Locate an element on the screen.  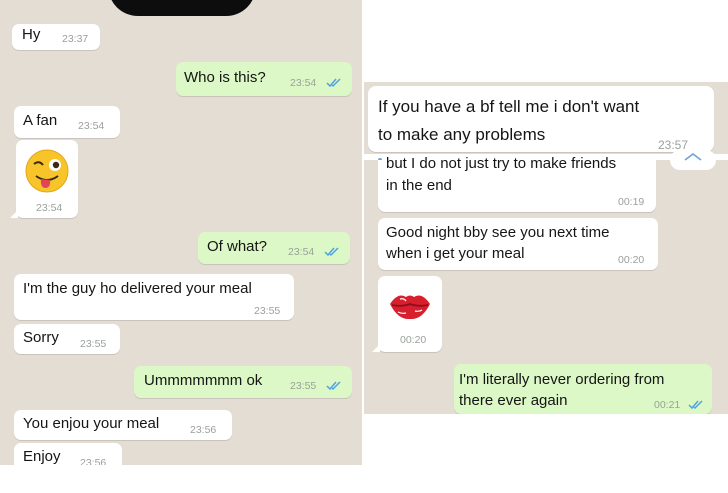
message-bubble-incoming: A fan 23:54 is located at coordinates (67, 122).